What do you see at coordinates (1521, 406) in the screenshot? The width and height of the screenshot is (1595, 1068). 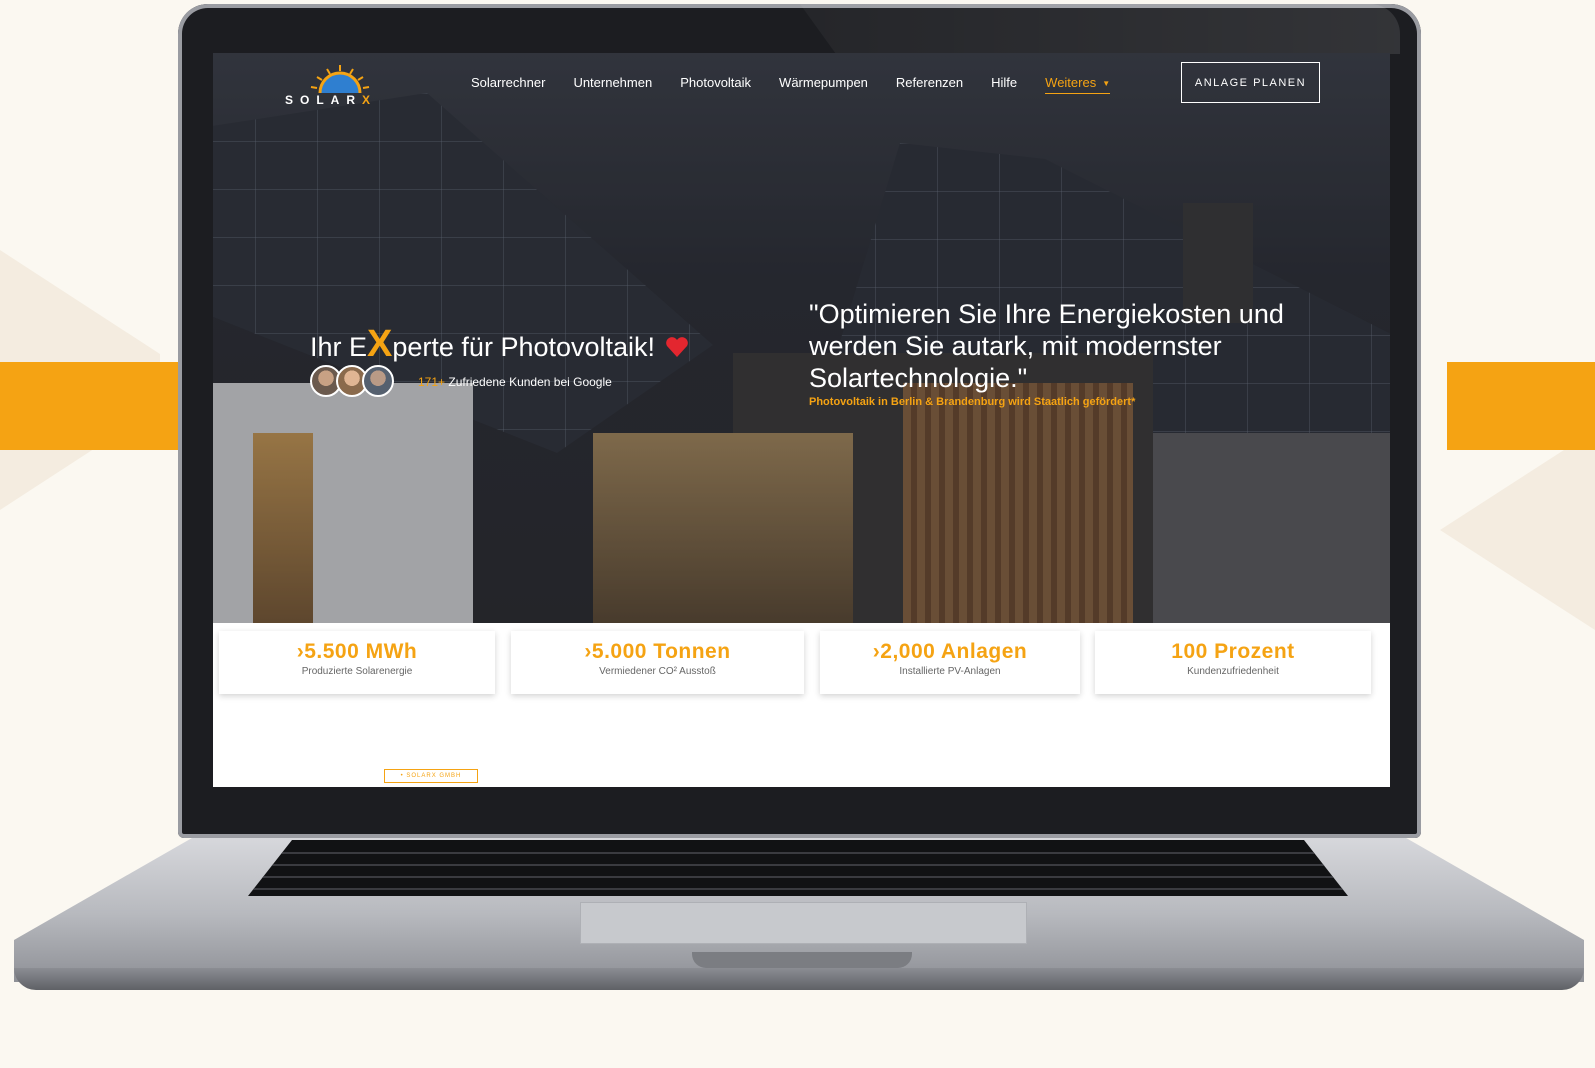 I see `orange-band-right` at bounding box center [1521, 406].